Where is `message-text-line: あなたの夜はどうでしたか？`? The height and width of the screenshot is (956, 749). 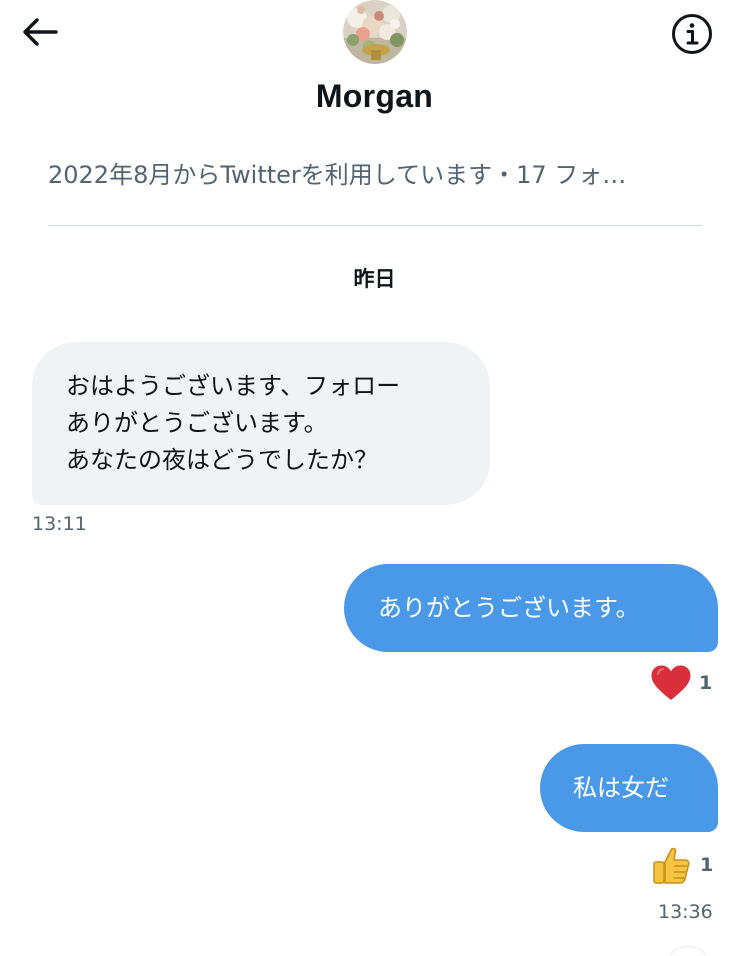 message-text-line: あなたの夜はどうでしたか？ is located at coordinates (222, 460).